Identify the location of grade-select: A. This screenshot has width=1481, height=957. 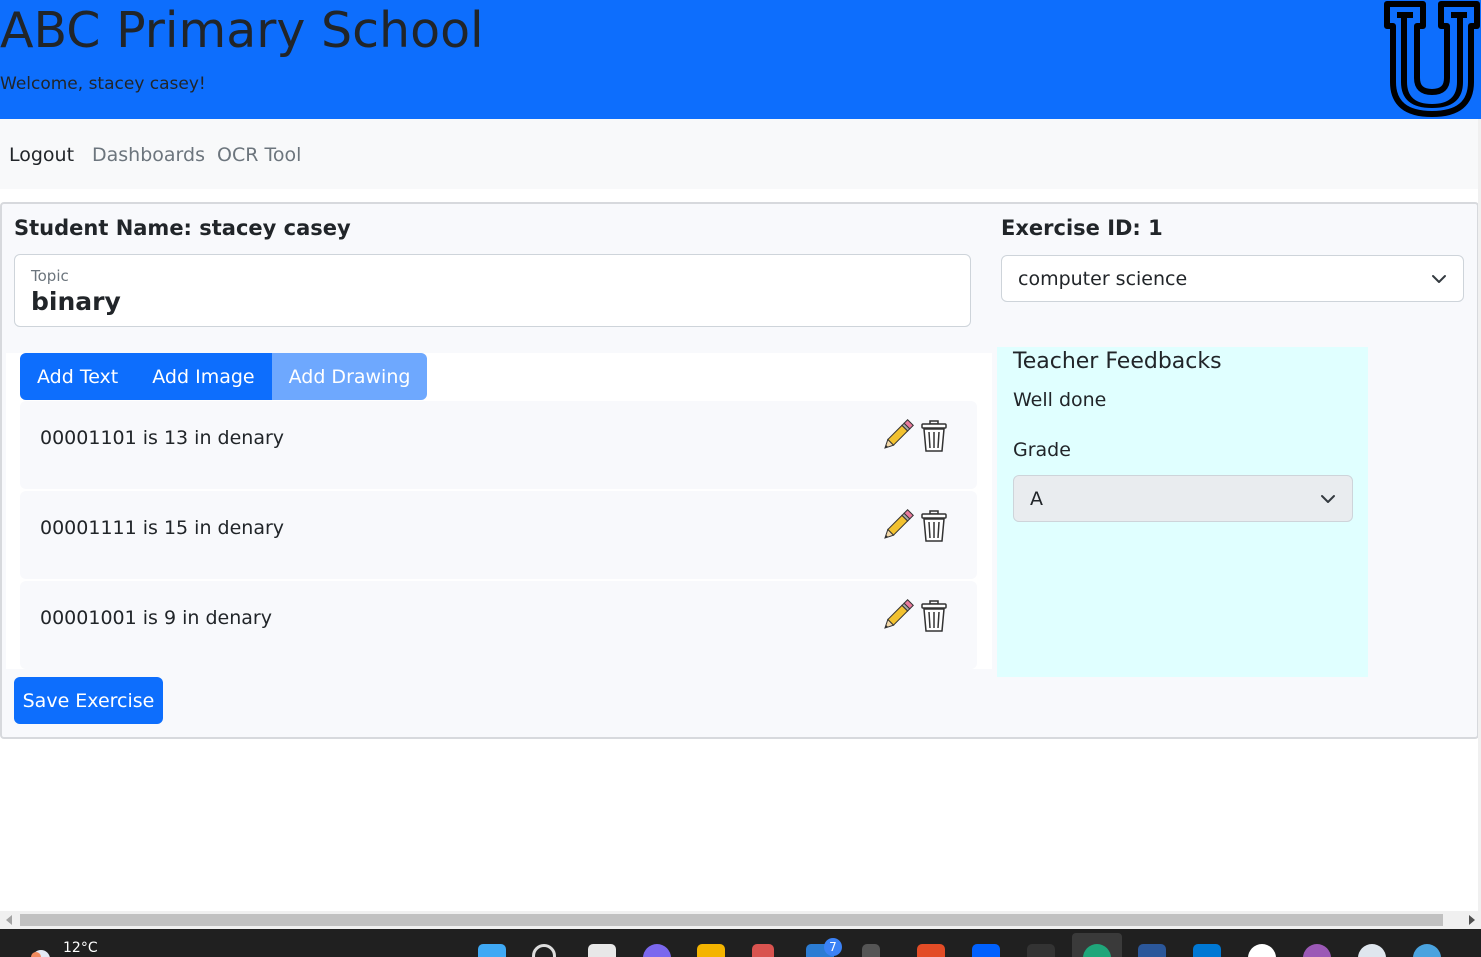
(1183, 498).